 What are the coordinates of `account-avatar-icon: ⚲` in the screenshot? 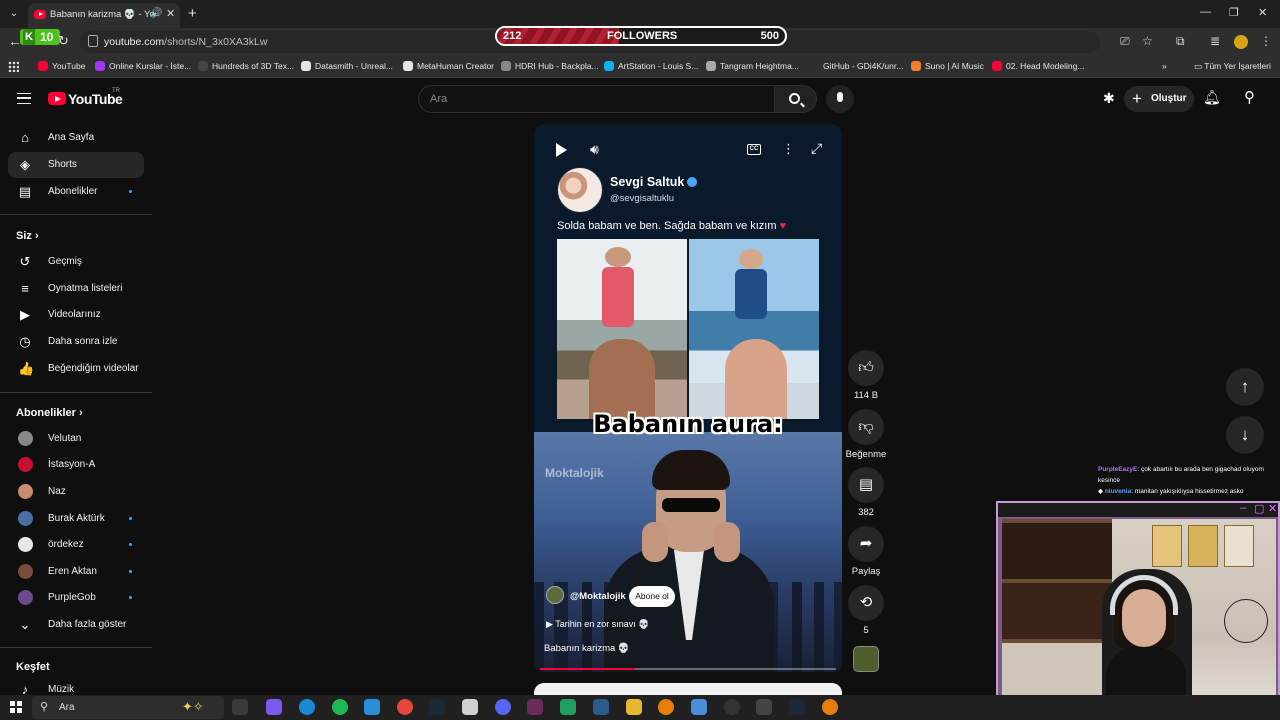 It's located at (1249, 97).